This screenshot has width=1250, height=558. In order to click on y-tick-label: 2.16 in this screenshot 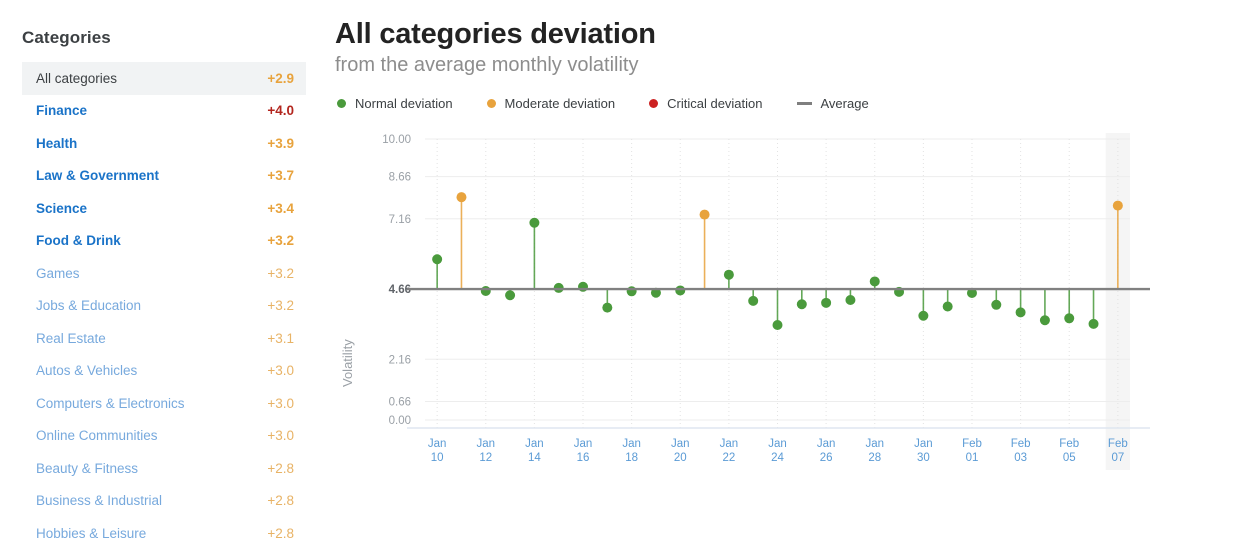, I will do `click(400, 361)`.